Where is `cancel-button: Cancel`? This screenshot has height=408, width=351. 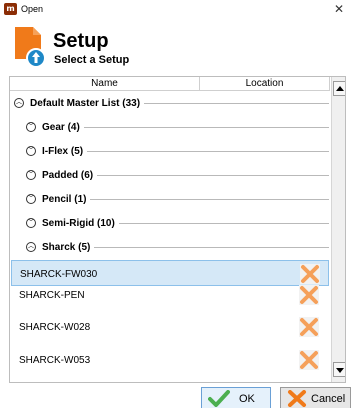
cancel-button: Cancel is located at coordinates (315, 397).